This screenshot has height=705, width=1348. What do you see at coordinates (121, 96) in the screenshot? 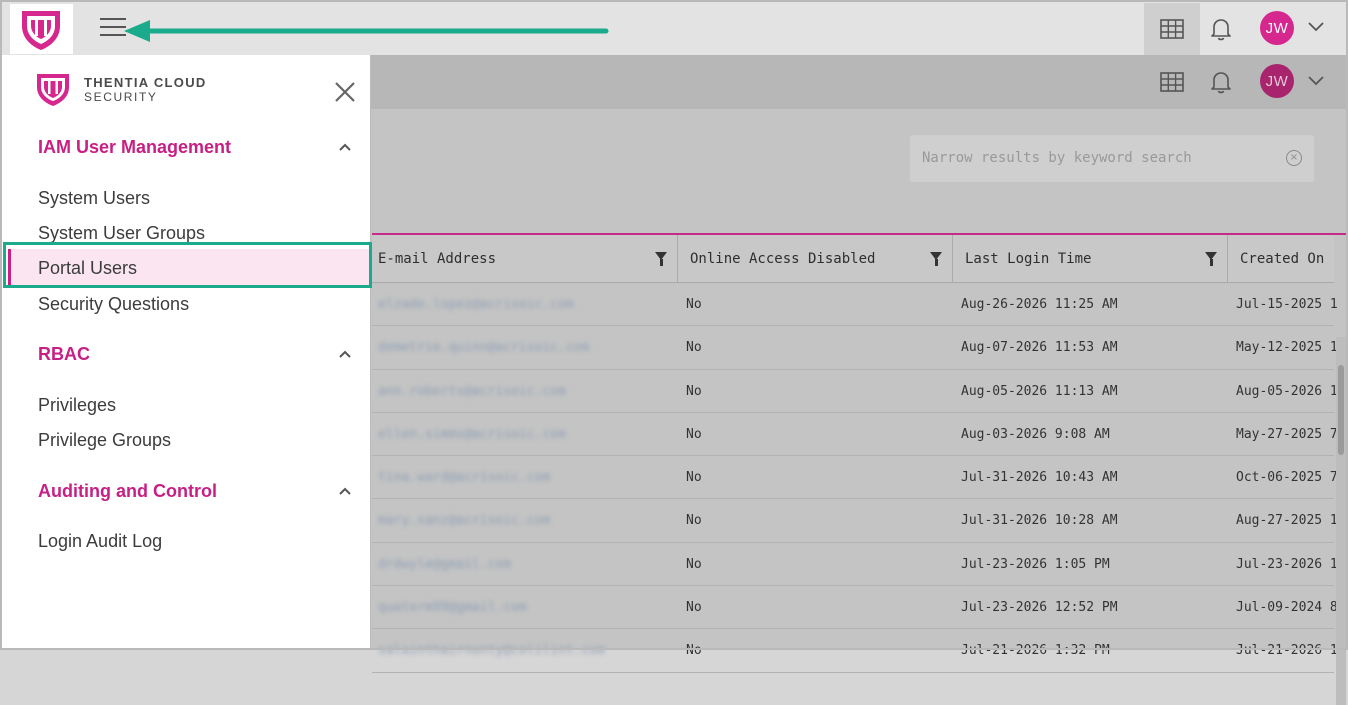
I see `brand-subtitle: SECURITY` at bounding box center [121, 96].